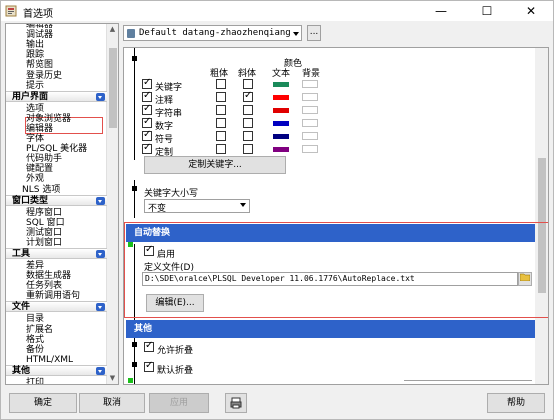 This screenshot has width=554, height=420. Describe the element at coordinates (531, 11) in the screenshot. I see `close-button: ✕` at that location.